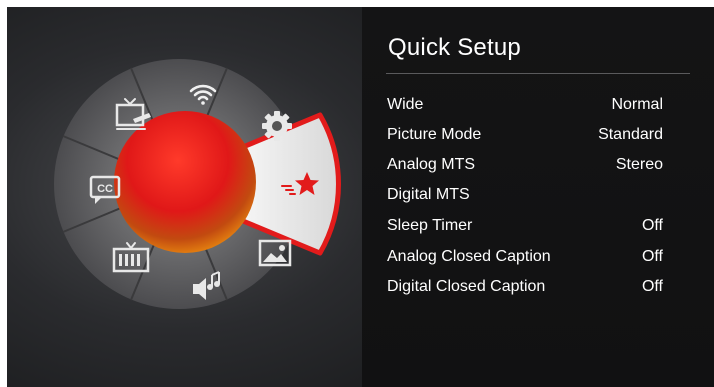 Image resolution: width=714 pixels, height=387 pixels. What do you see at coordinates (428, 194) in the screenshot?
I see `setting-label: Digital MTS` at bounding box center [428, 194].